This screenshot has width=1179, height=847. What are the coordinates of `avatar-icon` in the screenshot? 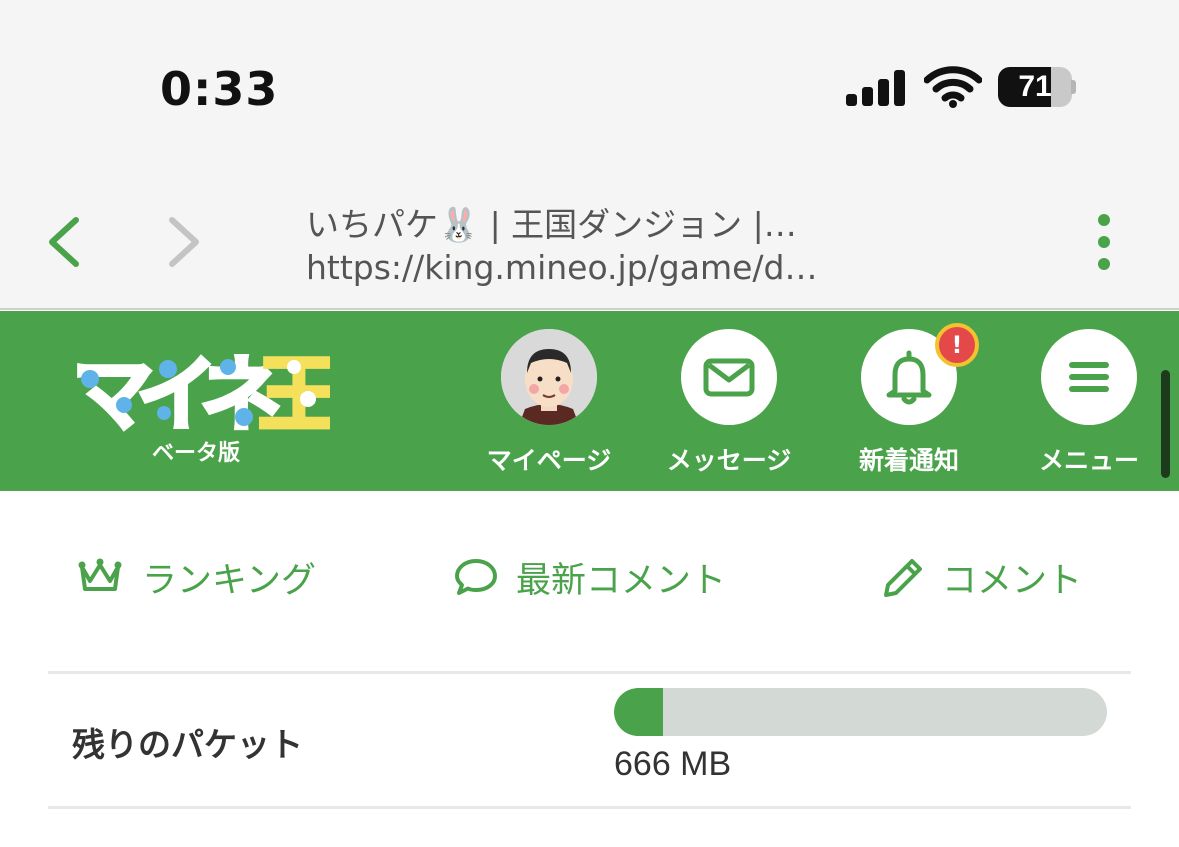 It's located at (549, 377).